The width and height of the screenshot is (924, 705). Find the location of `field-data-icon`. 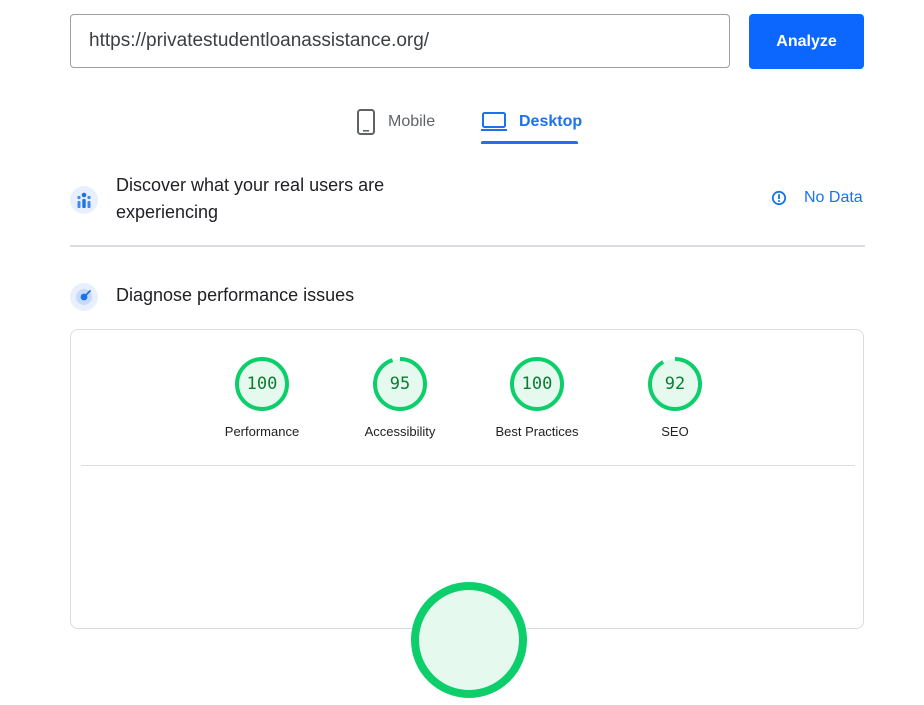

field-data-icon is located at coordinates (84, 200).